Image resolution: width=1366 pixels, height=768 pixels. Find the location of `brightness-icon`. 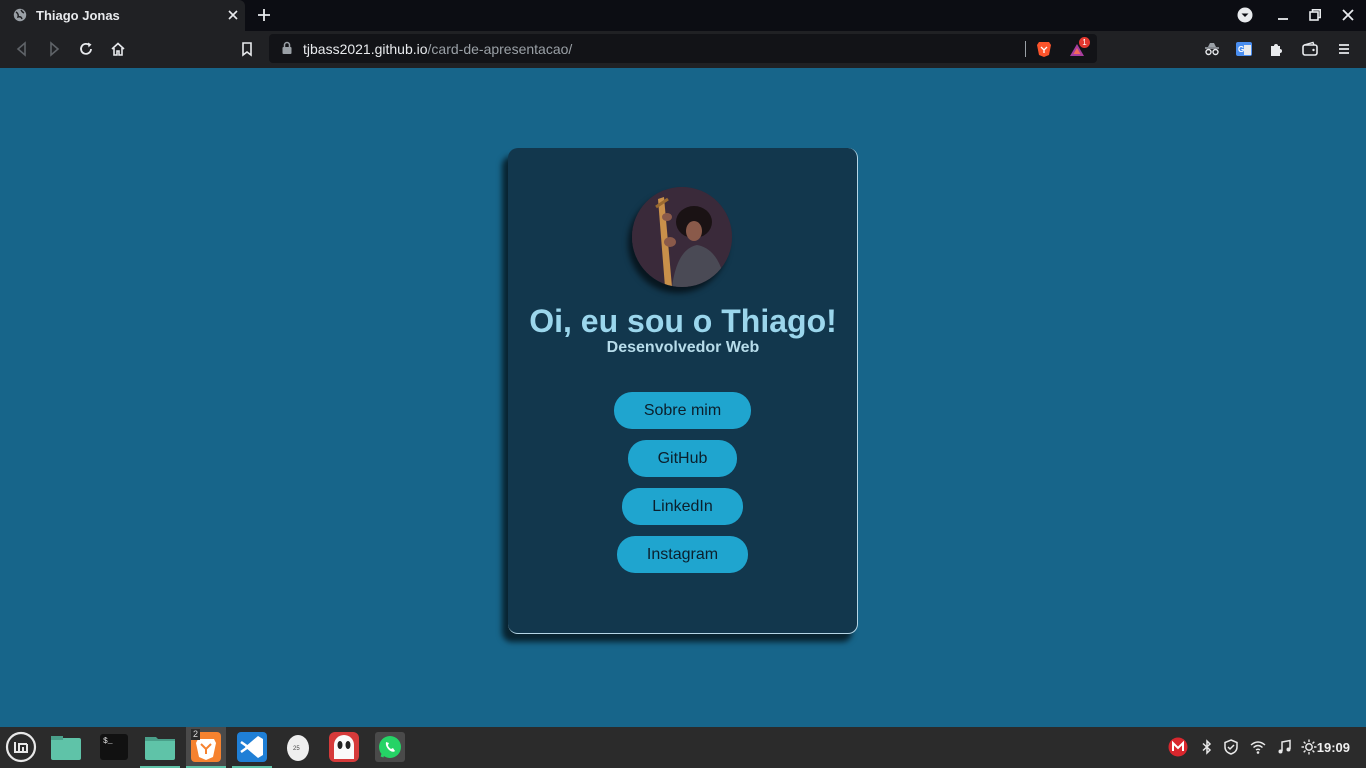

brightness-icon is located at coordinates (1309, 747).